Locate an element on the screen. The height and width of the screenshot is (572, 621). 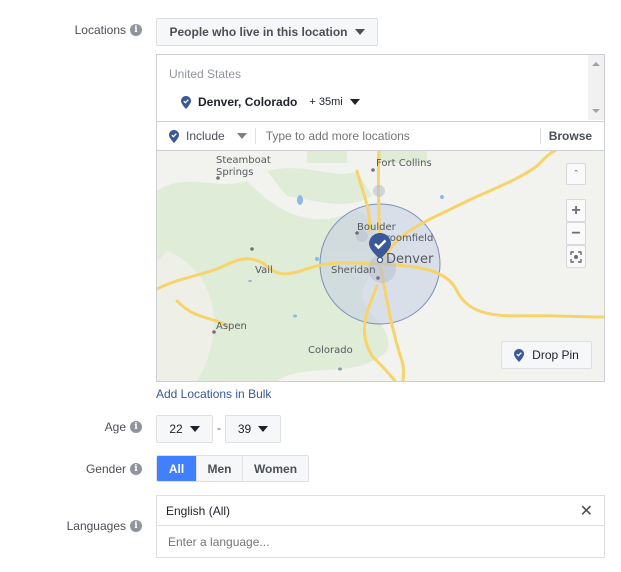
recenter-icon is located at coordinates (576, 256).